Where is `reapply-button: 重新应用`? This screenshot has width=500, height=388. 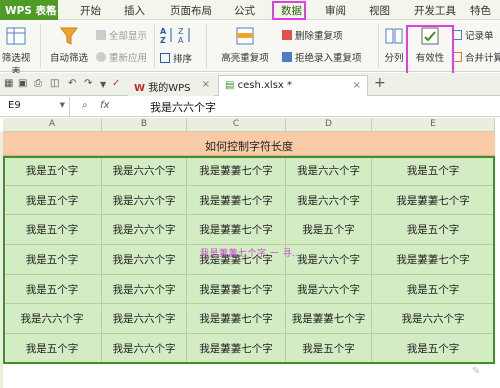 reapply-button: 重新应用 is located at coordinates (121, 57).